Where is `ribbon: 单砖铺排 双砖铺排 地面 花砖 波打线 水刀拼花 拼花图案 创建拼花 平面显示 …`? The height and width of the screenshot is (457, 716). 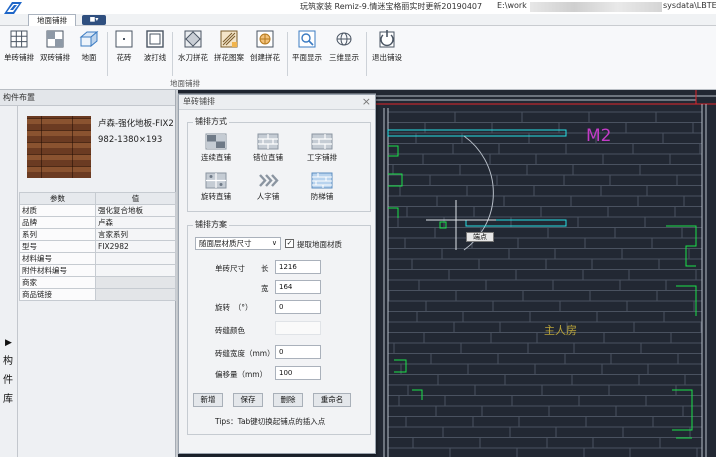 ribbon: 单砖铺排 双砖铺排 地面 花砖 波打线 水刀拼花 拼花图案 创建拼花 平面显示 … is located at coordinates (358, 58).